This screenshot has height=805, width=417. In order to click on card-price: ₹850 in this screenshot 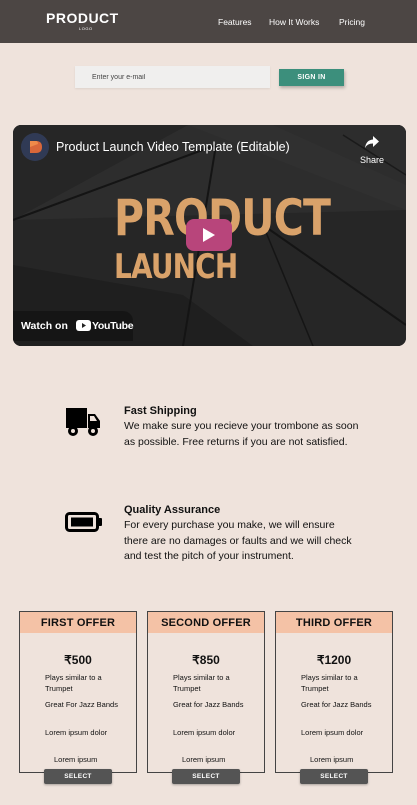, I will do `click(206, 660)`.